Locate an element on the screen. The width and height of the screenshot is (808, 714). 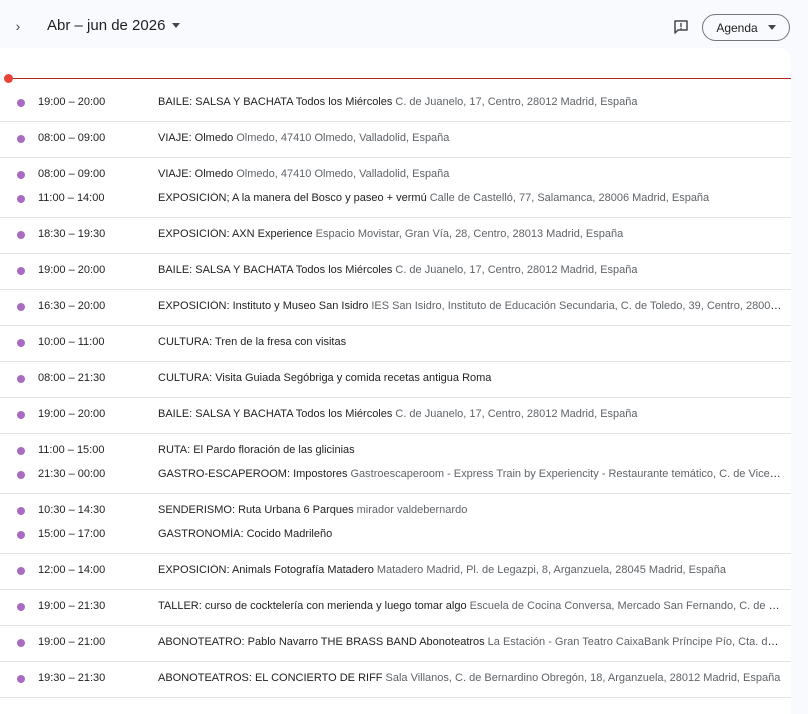
date-range-label: Abr – jun de 2026 is located at coordinates (106, 25).